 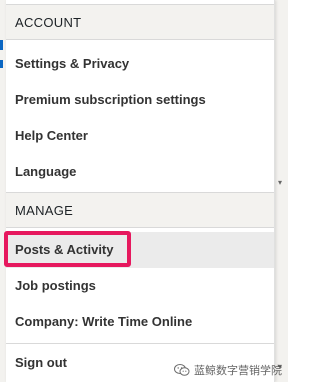 I want to click on menu-item-label: Premium subscription settings, so click(x=110, y=99).